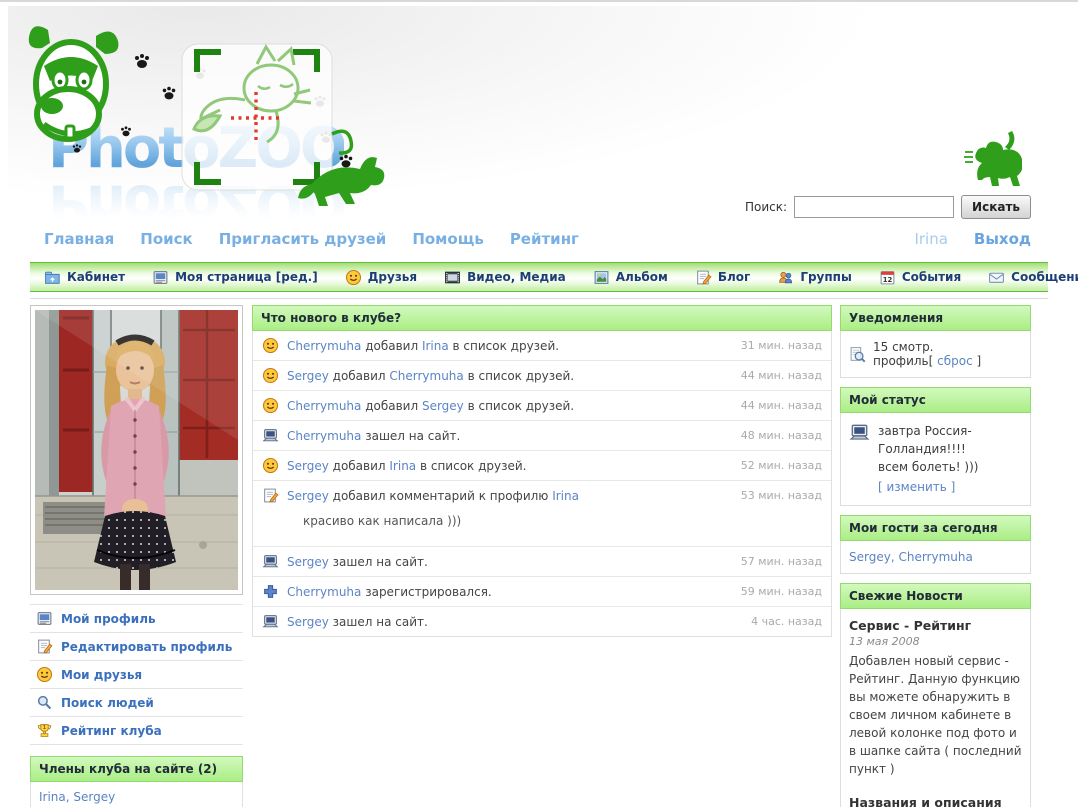  What do you see at coordinates (1044, 277) in the screenshot?
I see `toolbar-item-label: Сообщения` at bounding box center [1044, 277].